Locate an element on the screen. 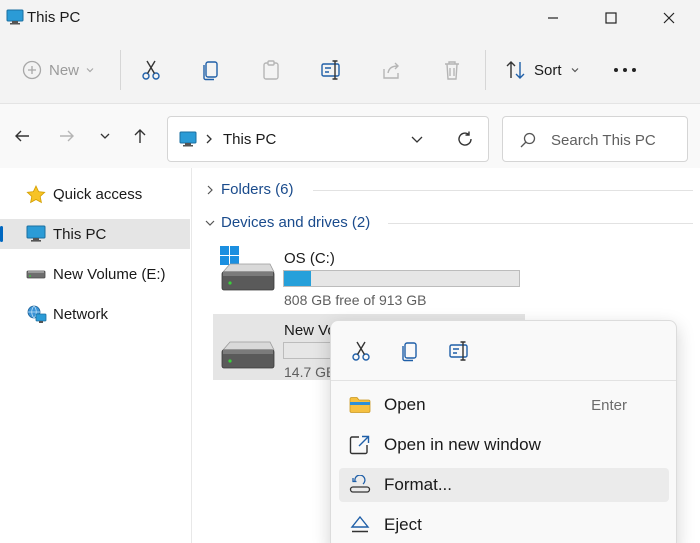 The height and width of the screenshot is (543, 700). refresh-button is located at coordinates (465, 140).